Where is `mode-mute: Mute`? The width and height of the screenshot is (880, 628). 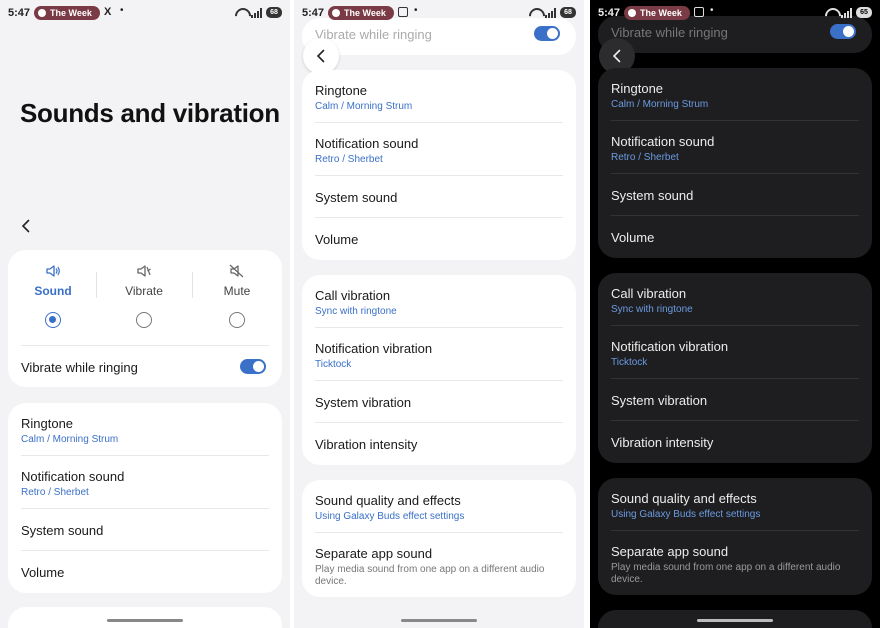
mode-mute: Mute is located at coordinates (237, 296).